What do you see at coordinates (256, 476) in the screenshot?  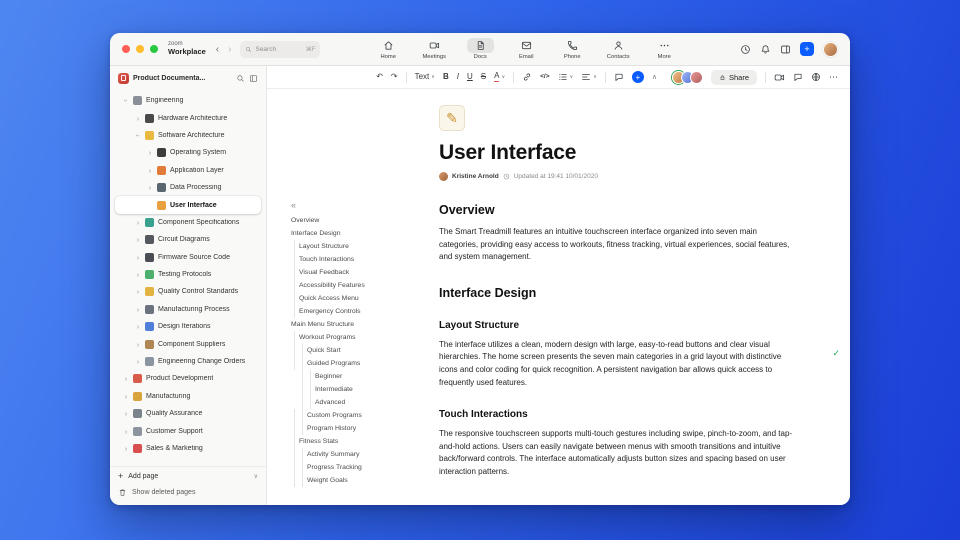 I see `add-page-caret-icon: ∨` at bounding box center [256, 476].